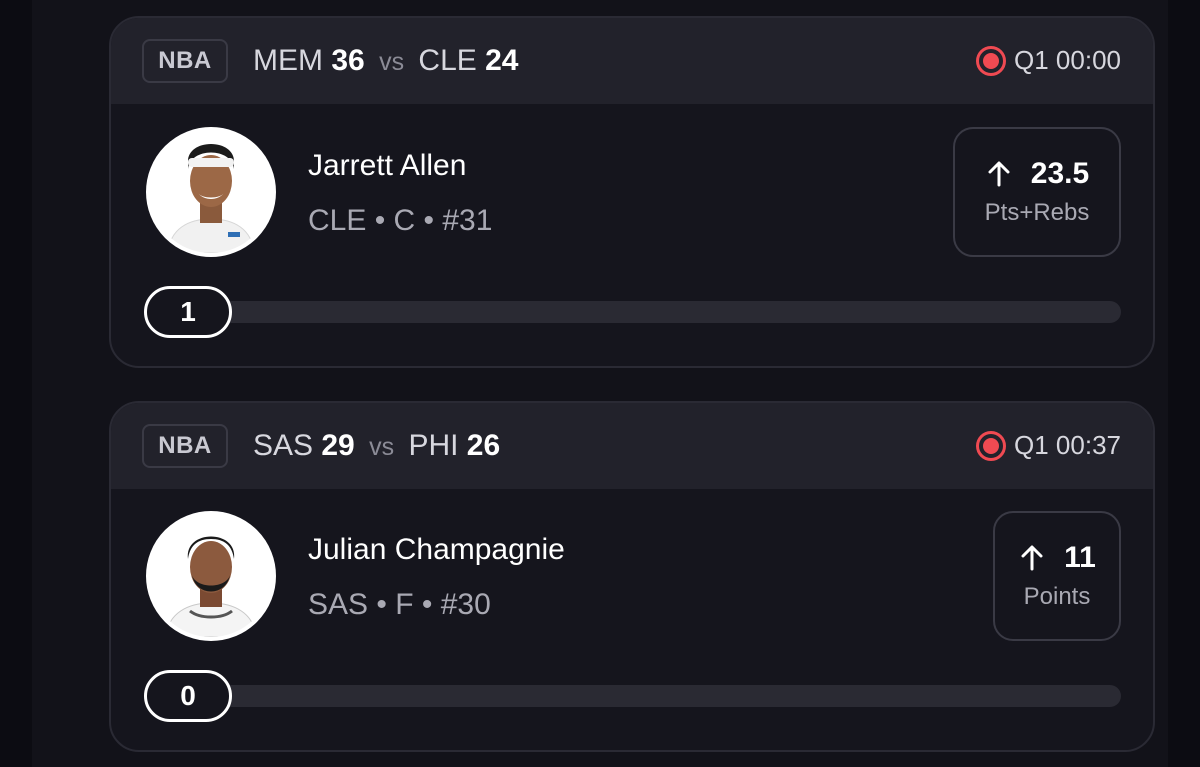  What do you see at coordinates (188, 312) in the screenshot?
I see `progress-current-value: 1` at bounding box center [188, 312].